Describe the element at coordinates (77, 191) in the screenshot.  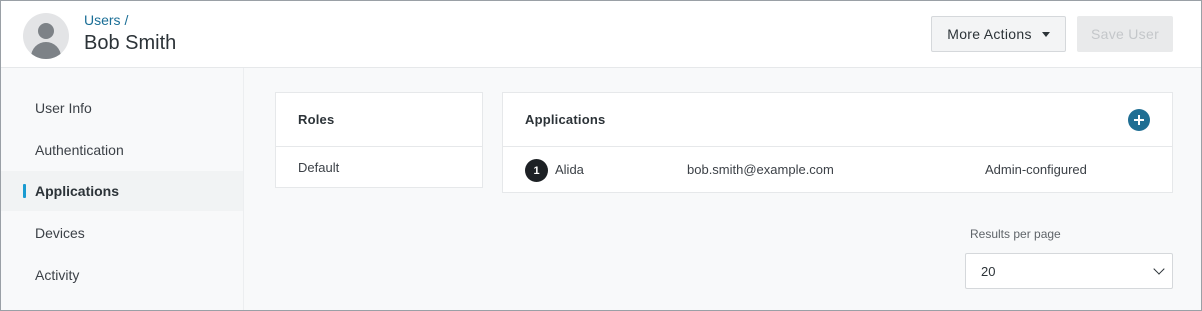
I see `sidebar-item-label: Applications` at that location.